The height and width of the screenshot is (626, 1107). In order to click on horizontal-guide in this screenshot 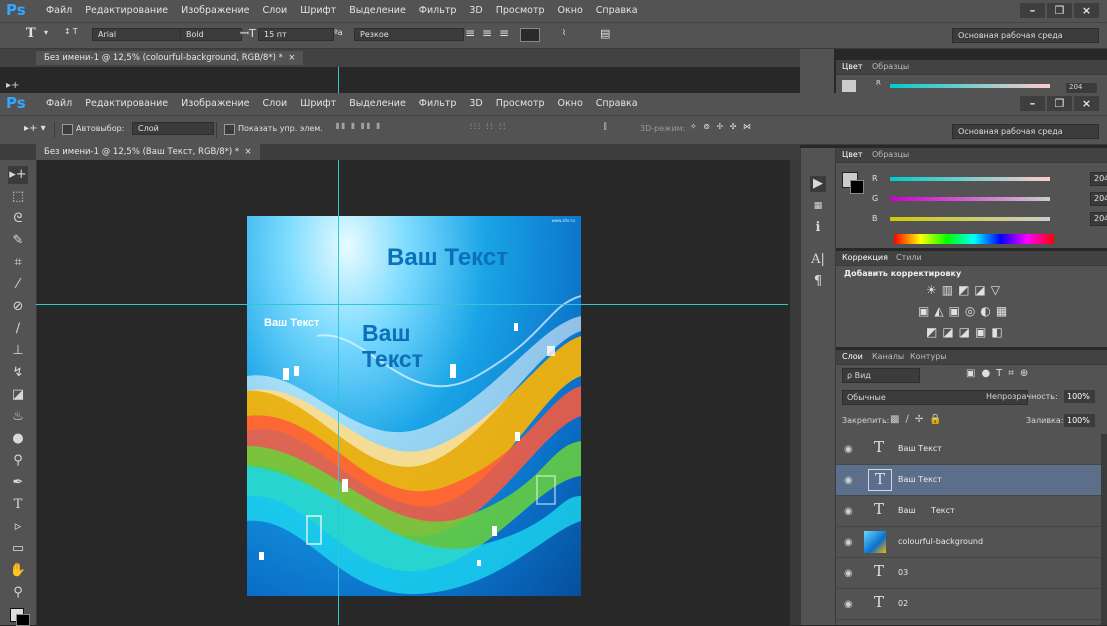, I will do `click(412, 304)`.